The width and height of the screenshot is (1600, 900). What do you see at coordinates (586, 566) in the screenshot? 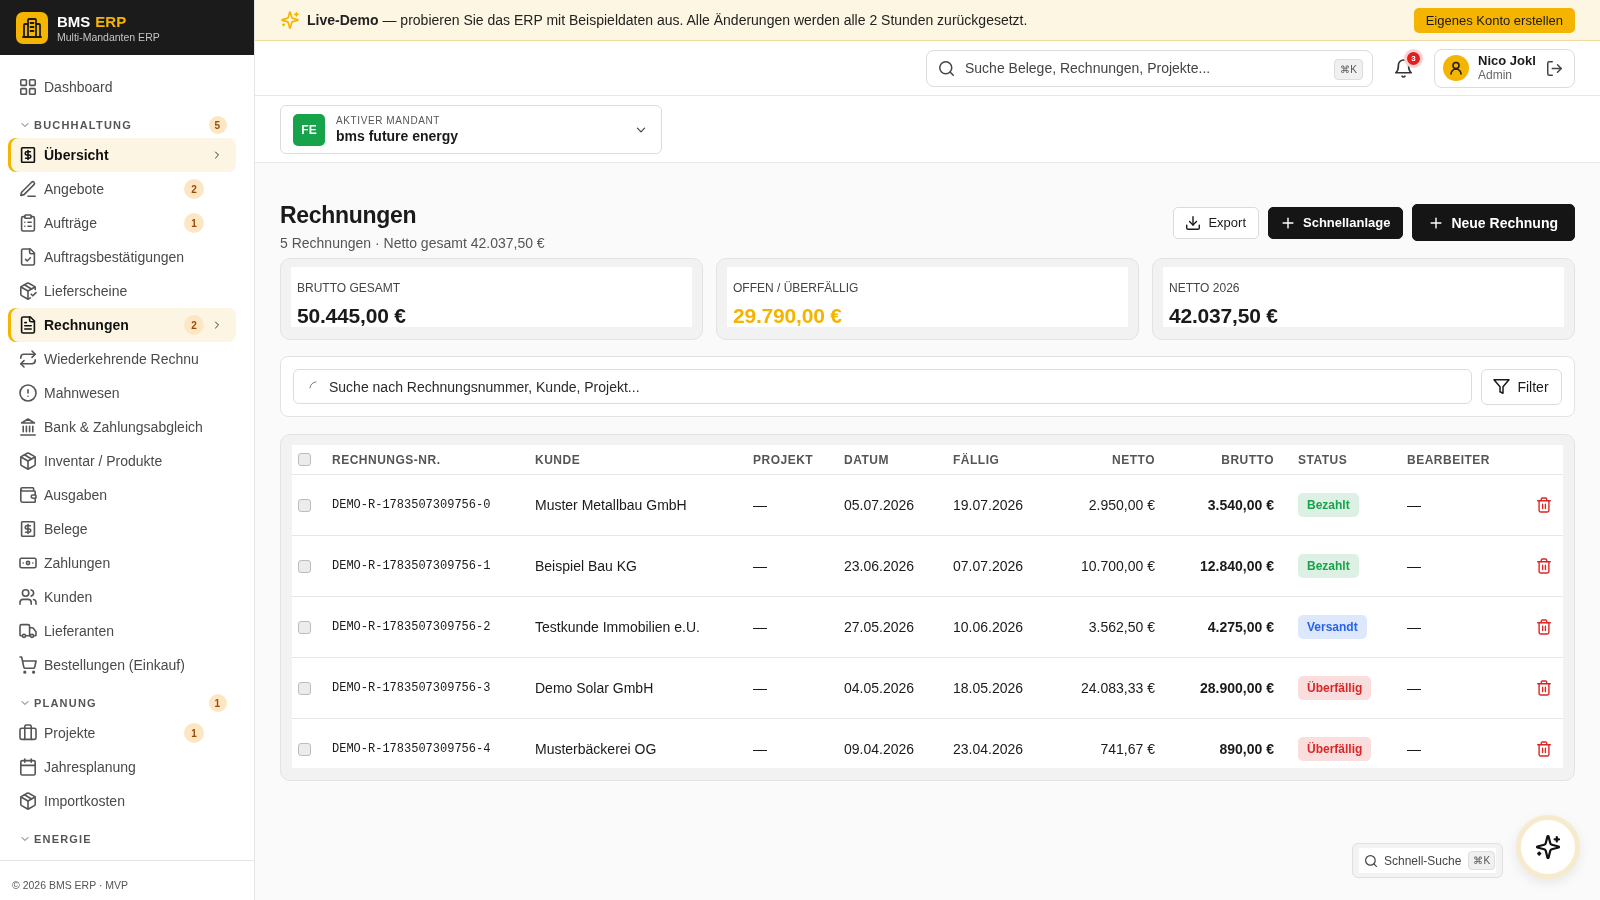
I see `table-cell-text: Beispiel Bau KG` at bounding box center [586, 566].